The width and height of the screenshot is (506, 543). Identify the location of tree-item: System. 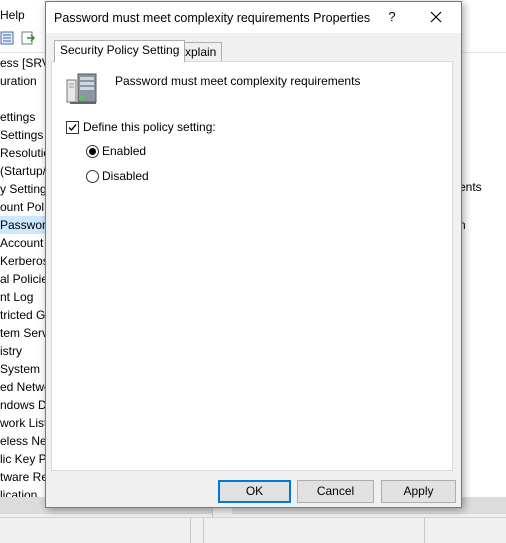
(23, 369).